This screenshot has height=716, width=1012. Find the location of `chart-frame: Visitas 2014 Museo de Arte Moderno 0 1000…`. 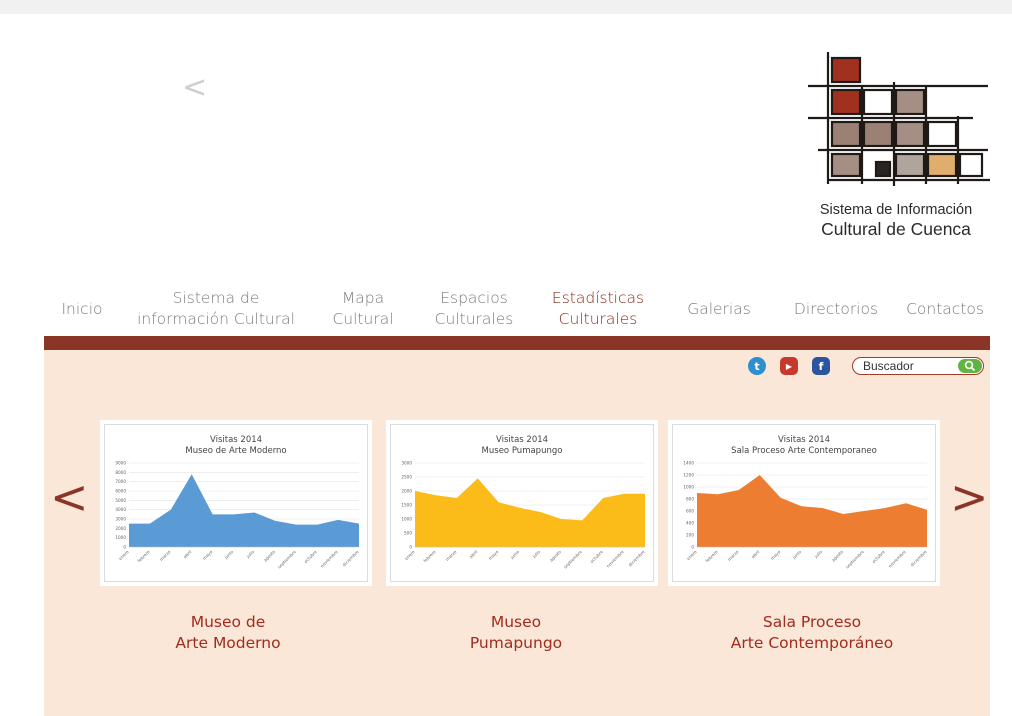

chart-frame: Visitas 2014 Museo de Arte Moderno 0 1000… is located at coordinates (236, 503).